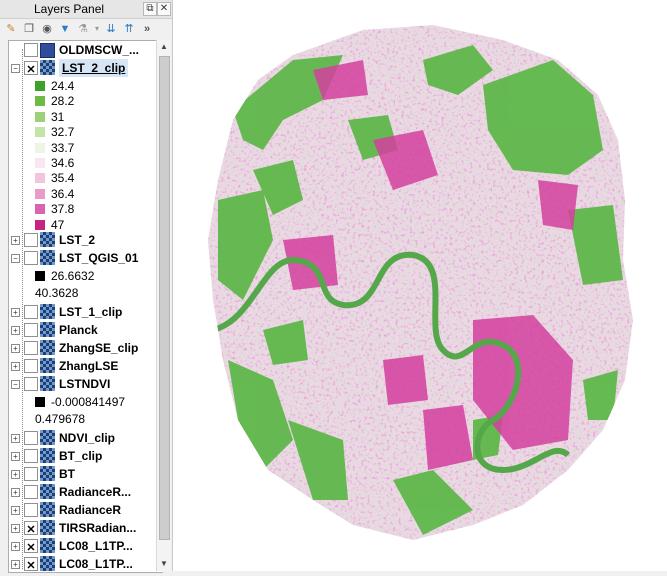 The height and width of the screenshot is (576, 667). What do you see at coordinates (86, 510) in the screenshot?
I see `layer-item: + RadianceR` at bounding box center [86, 510].